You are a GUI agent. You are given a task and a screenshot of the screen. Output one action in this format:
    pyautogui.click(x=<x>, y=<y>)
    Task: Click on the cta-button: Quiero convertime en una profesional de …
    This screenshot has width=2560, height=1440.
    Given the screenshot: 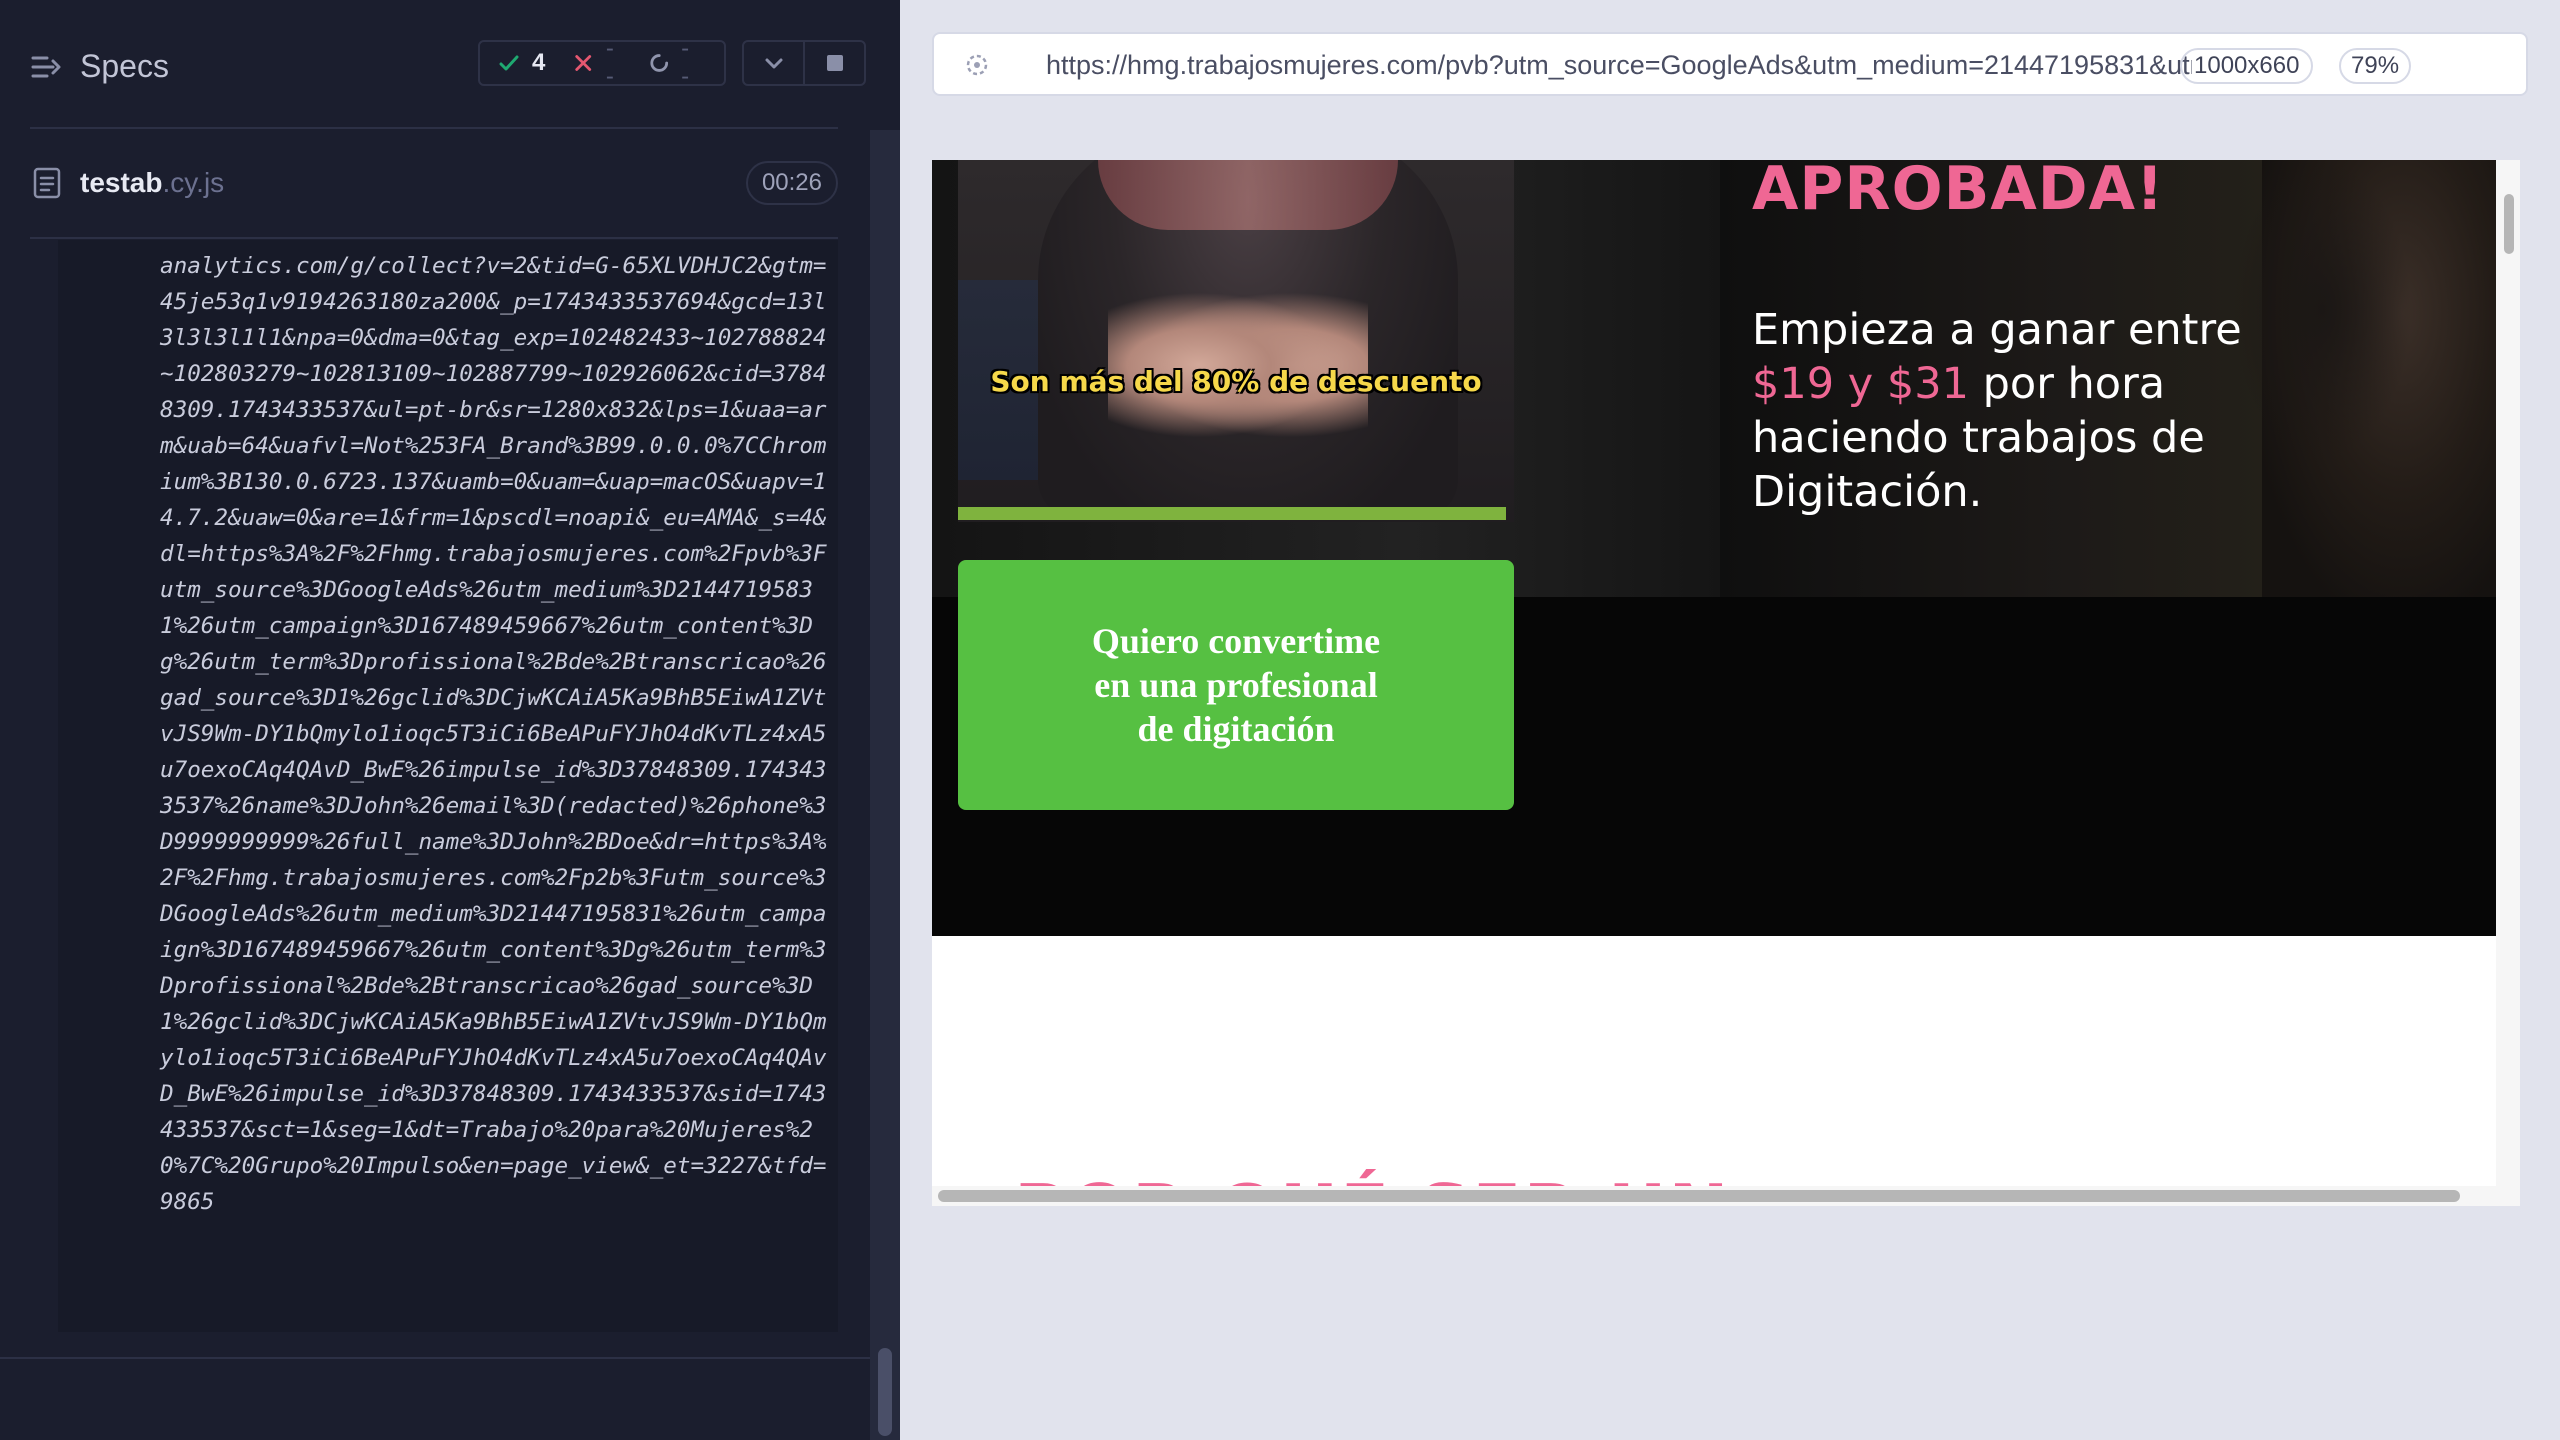 What is the action you would take?
    pyautogui.click(x=1236, y=685)
    